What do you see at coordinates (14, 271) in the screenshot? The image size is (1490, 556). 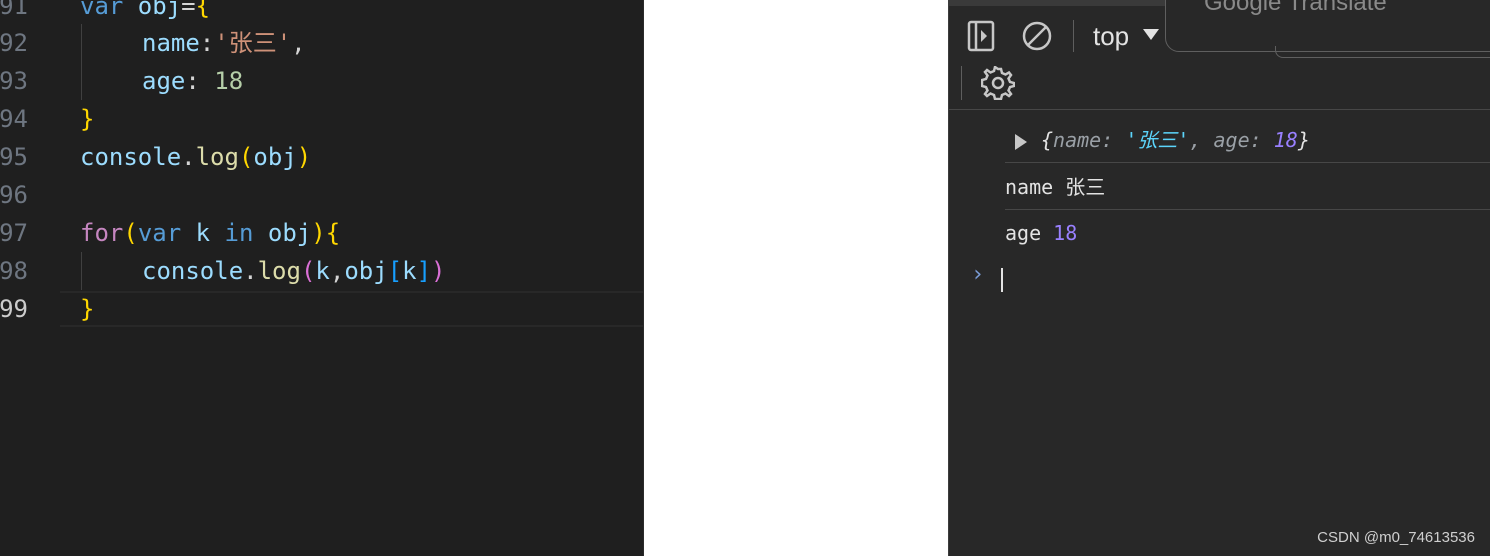 I see `line-number: 98` at bounding box center [14, 271].